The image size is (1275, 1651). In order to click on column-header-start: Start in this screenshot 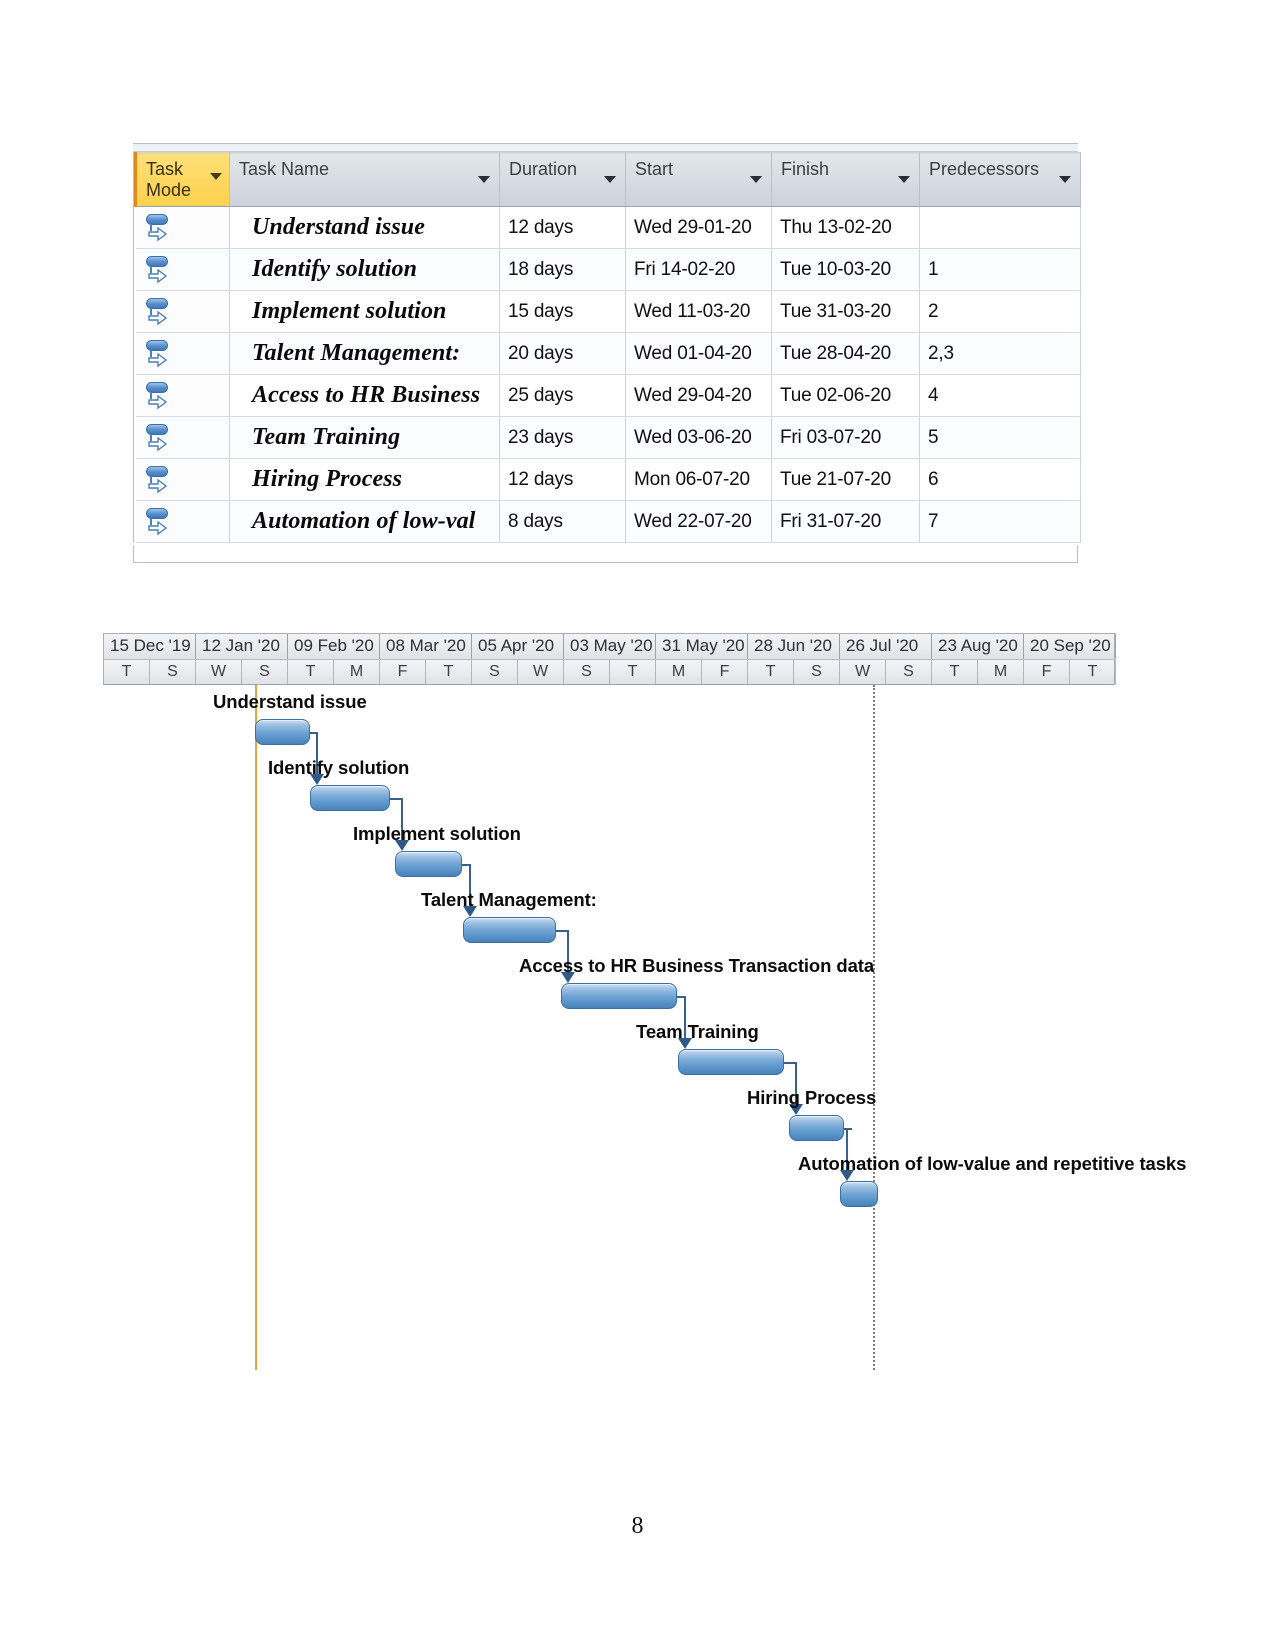, I will do `click(698, 179)`.